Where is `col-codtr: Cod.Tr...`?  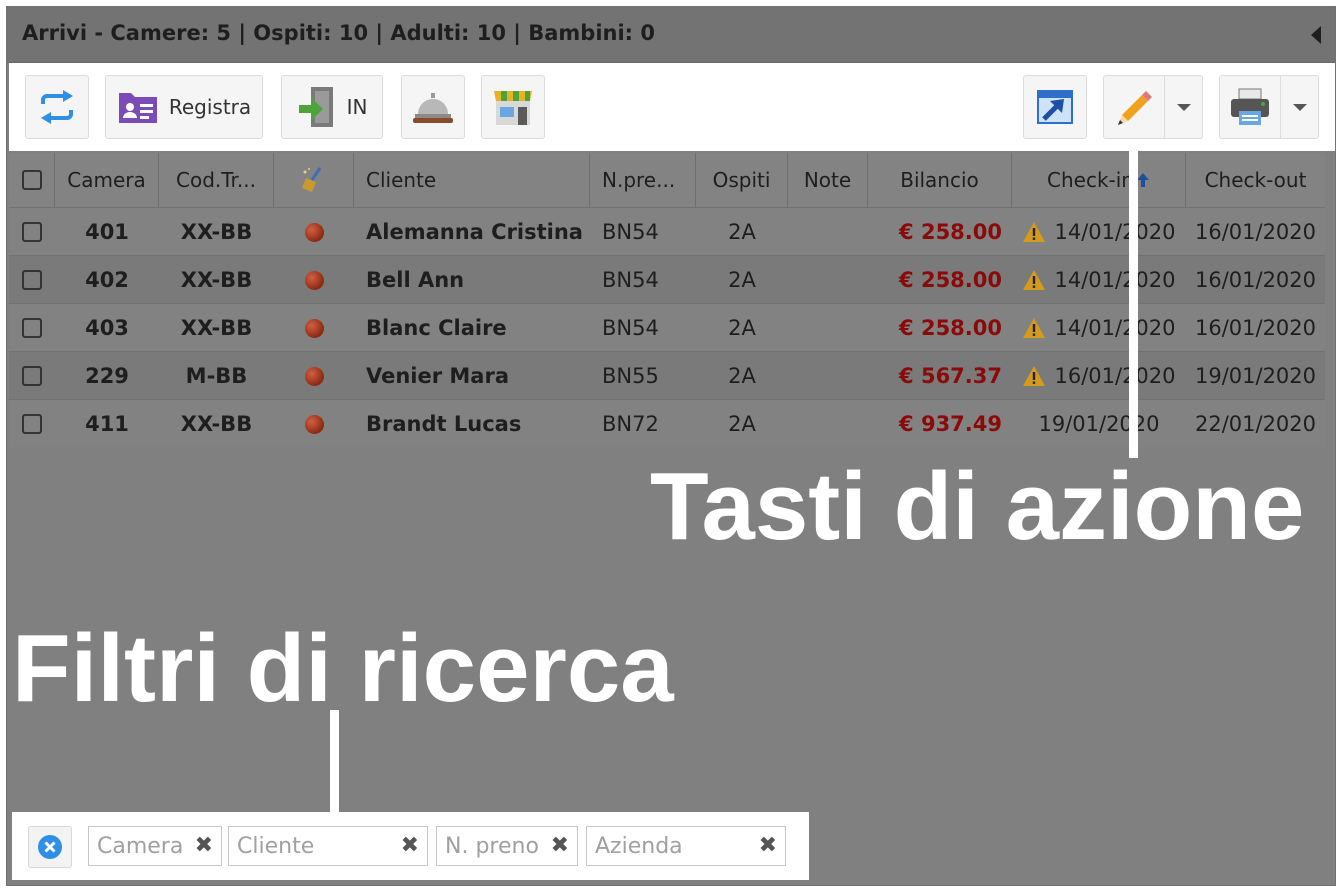 col-codtr: Cod.Tr... is located at coordinates (216, 180).